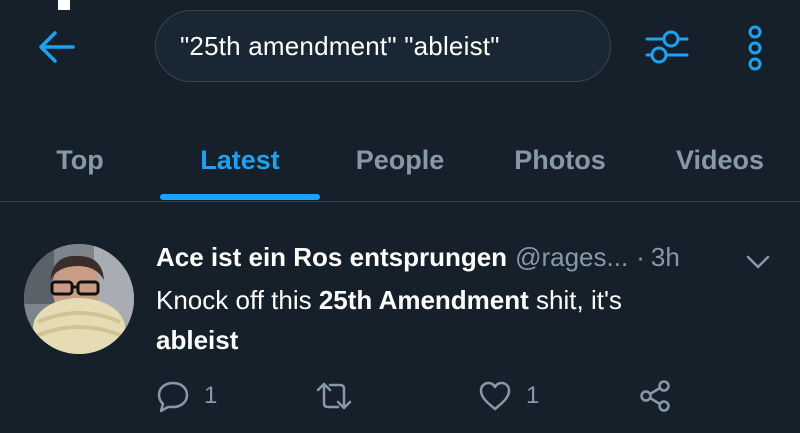 This screenshot has width=800, height=433. I want to click on like-count: 1, so click(533, 395).